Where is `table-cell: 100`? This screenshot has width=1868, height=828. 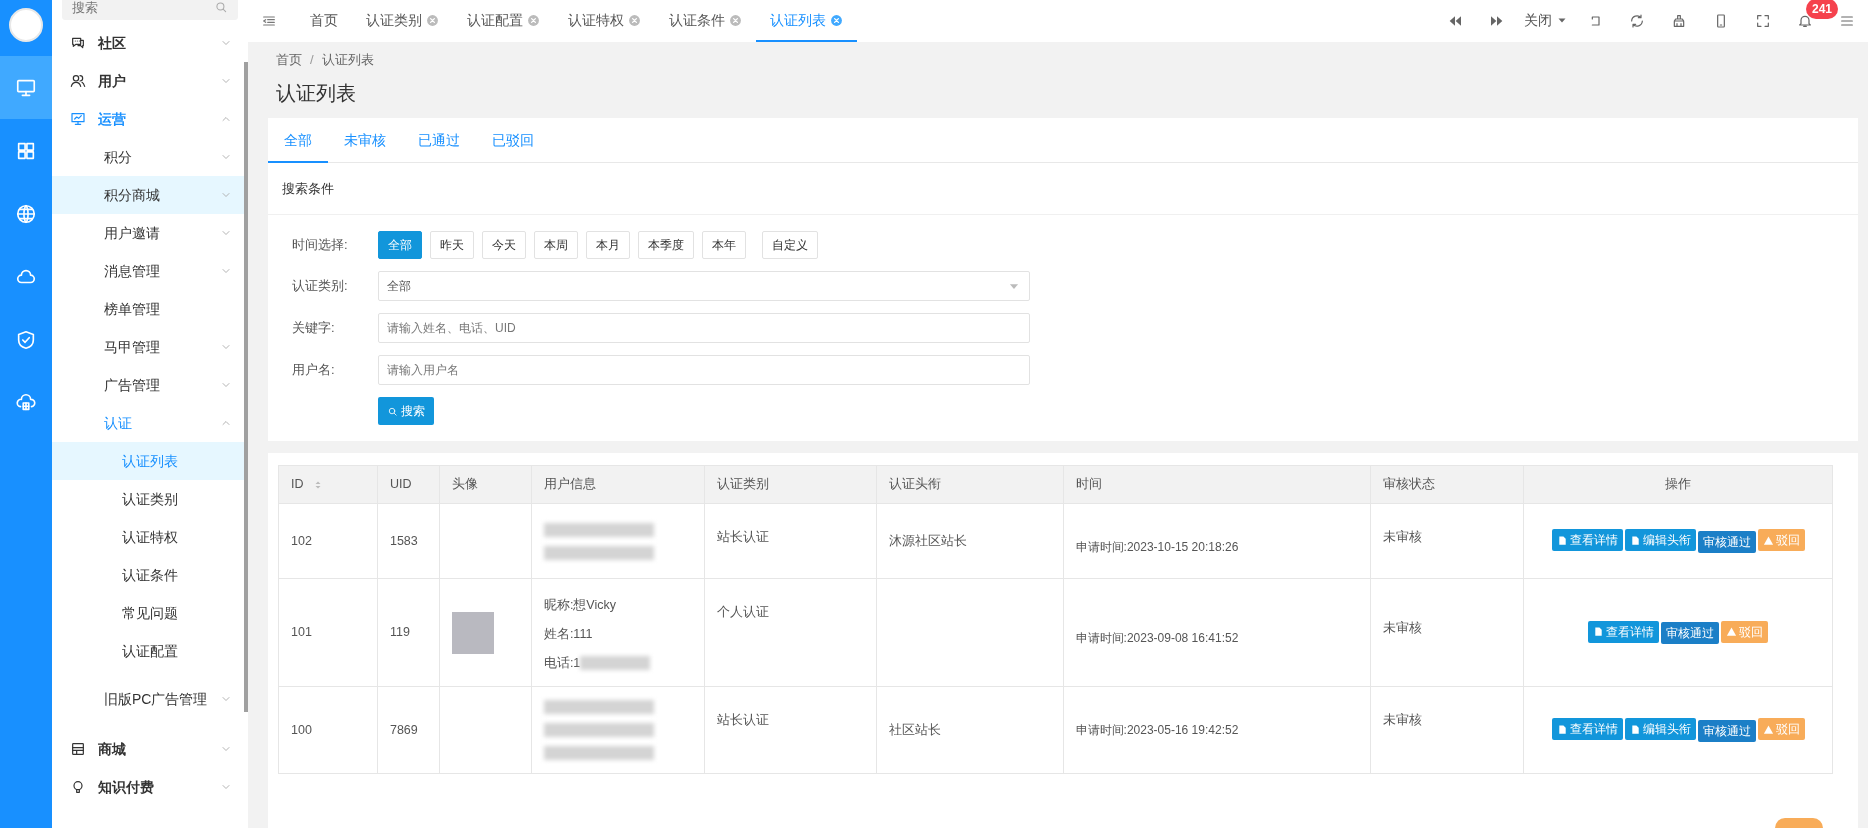
table-cell: 100 is located at coordinates (328, 730).